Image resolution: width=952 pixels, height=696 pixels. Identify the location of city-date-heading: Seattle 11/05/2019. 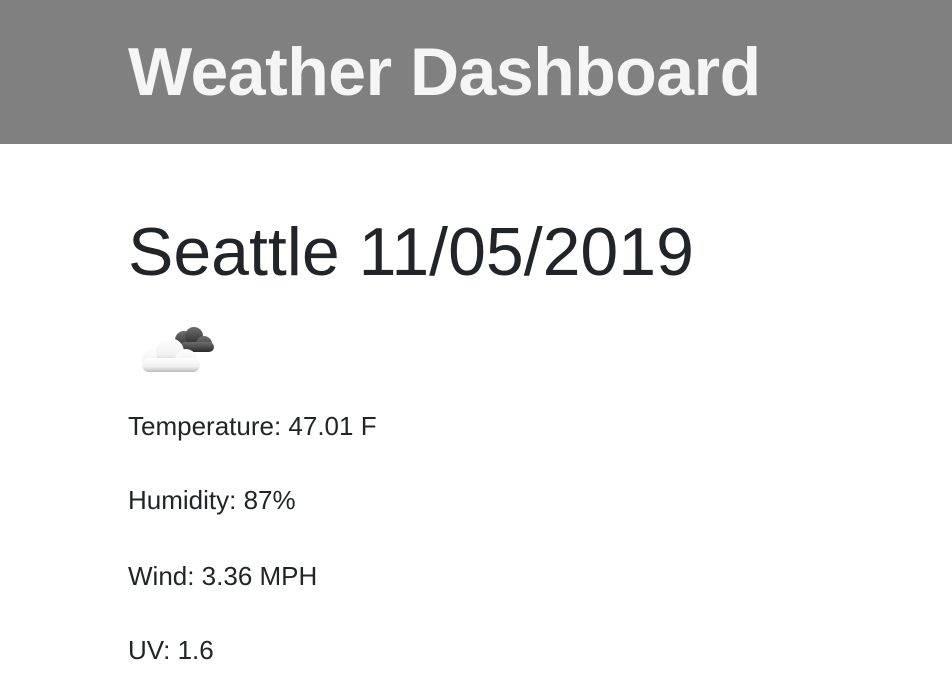
(411, 252).